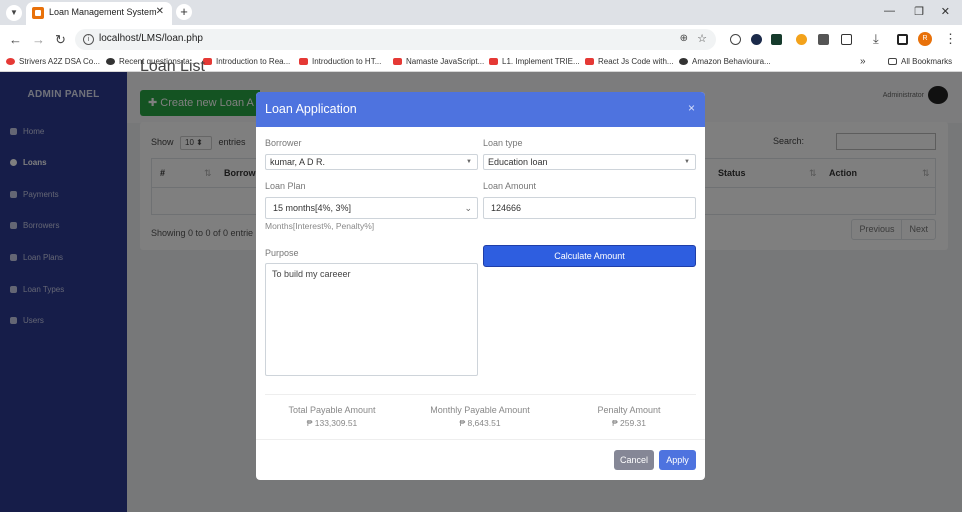 The image size is (962, 512). I want to click on more-bookmarks-chevron-icon: », so click(863, 61).